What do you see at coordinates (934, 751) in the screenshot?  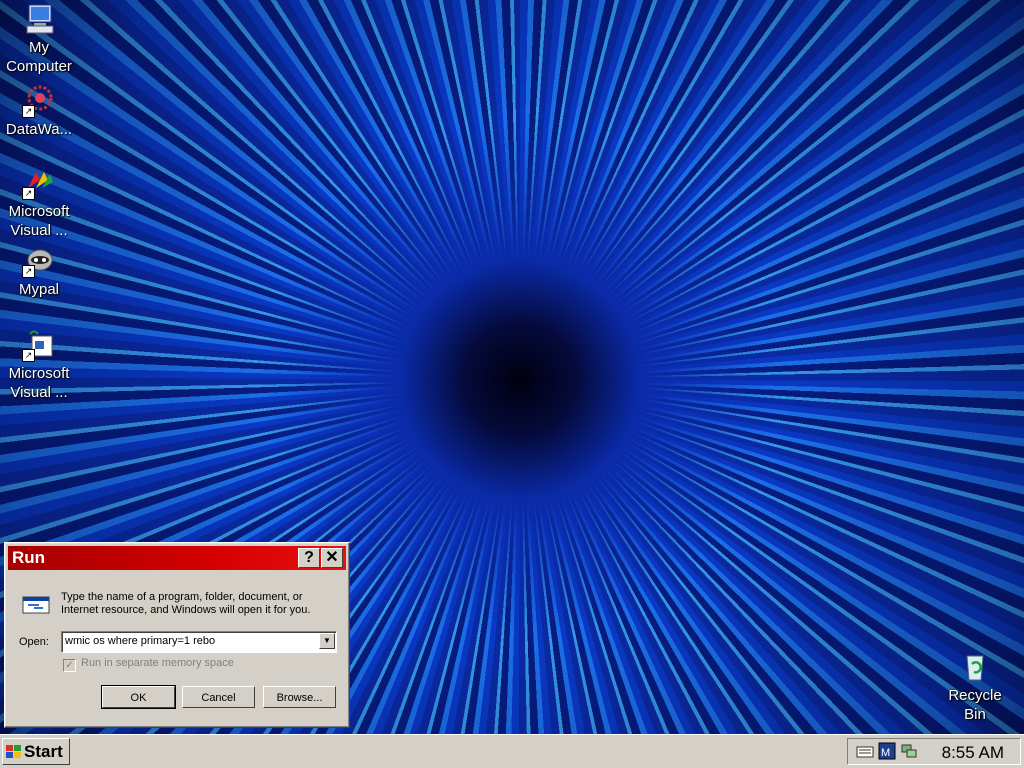 I see `system-tray: M 8:55 AM` at bounding box center [934, 751].